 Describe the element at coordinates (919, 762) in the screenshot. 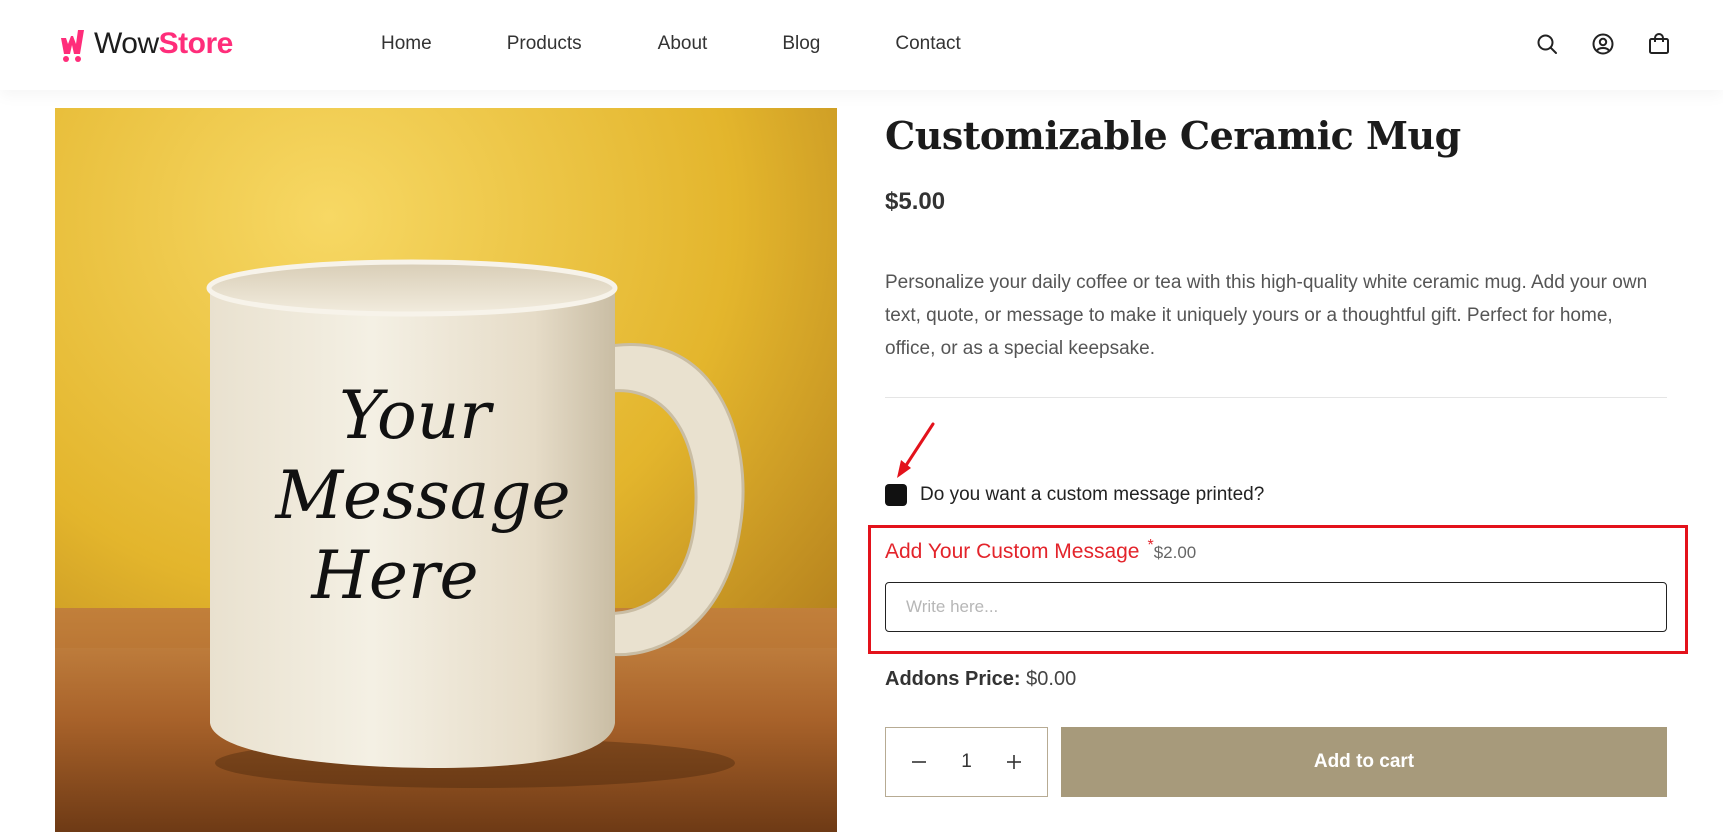

I see `minus-icon` at that location.